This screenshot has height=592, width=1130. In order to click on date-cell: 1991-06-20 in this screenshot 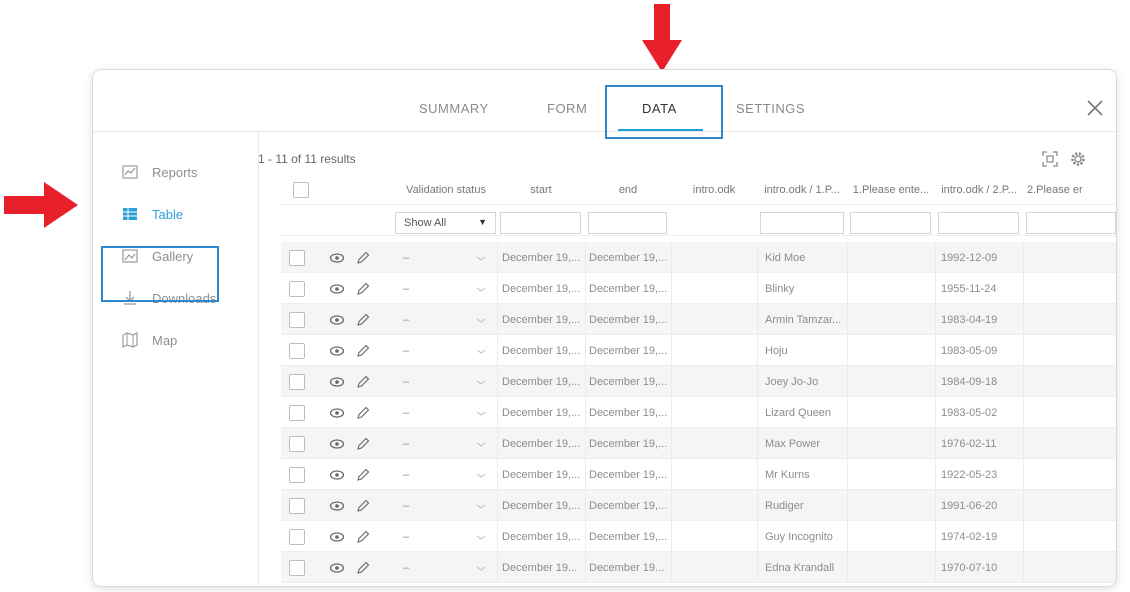, I will do `click(969, 505)`.